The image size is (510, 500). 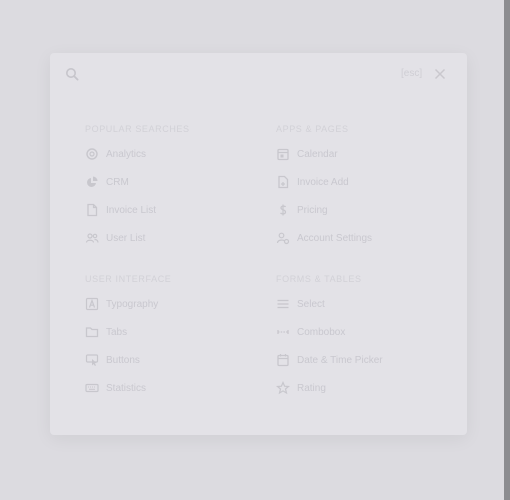 I want to click on suggestion-label: Rating, so click(x=311, y=388).